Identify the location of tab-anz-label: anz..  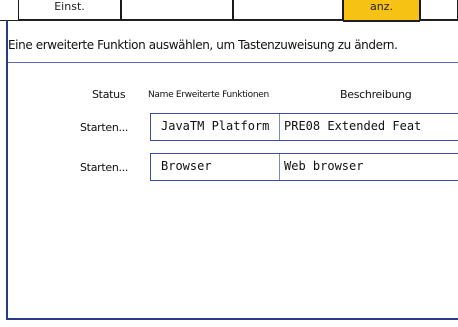
(381, 6).